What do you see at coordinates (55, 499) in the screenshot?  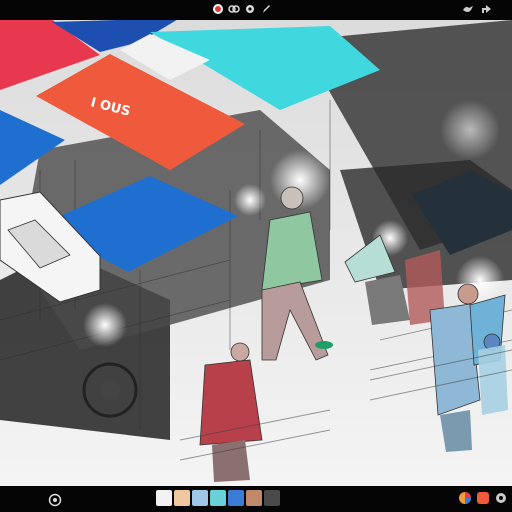 I see `circle-icon` at bounding box center [55, 499].